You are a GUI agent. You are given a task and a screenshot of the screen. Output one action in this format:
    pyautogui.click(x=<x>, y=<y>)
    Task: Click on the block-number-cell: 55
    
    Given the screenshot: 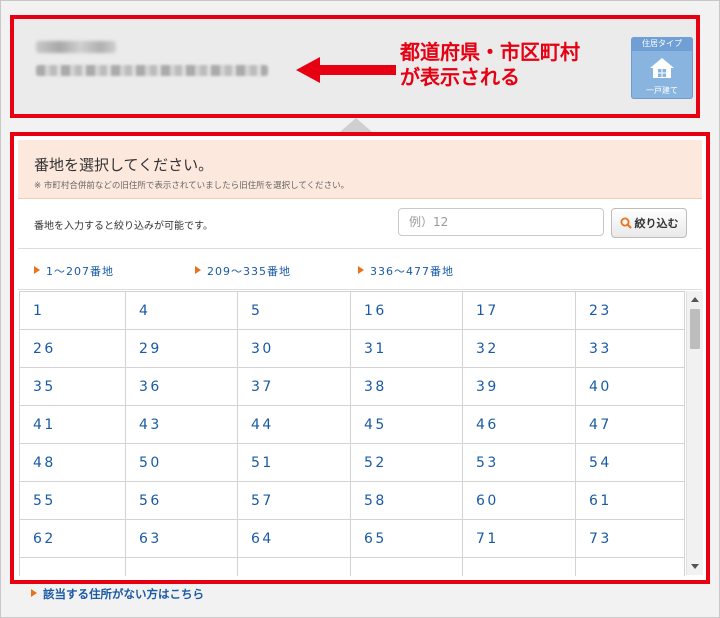 What is the action you would take?
    pyautogui.click(x=72, y=501)
    